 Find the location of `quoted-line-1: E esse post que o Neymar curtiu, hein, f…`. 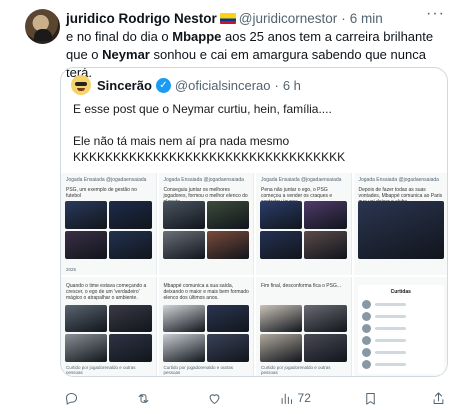

quoted-line-1: E esse post que o Neymar curtiu, hein, f… is located at coordinates (202, 109).